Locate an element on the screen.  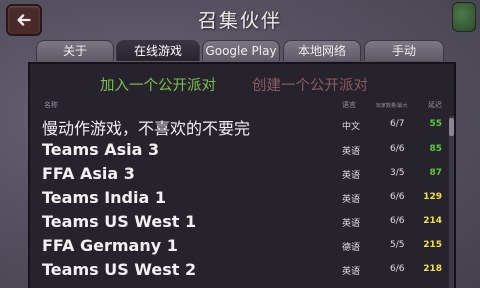
column-header-language: 语言 is located at coordinates (349, 105).